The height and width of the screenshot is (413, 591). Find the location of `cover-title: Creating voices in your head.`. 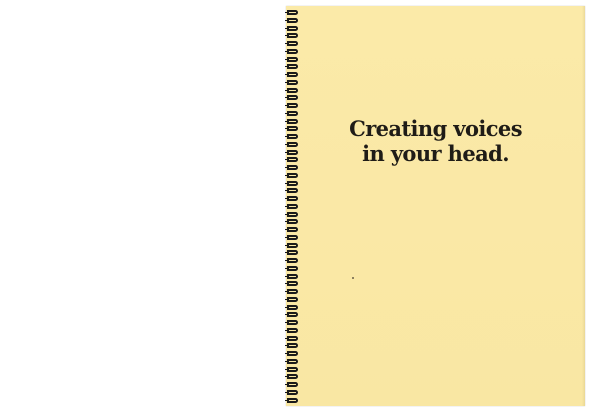

cover-title: Creating voices in your head. is located at coordinates (435, 141).